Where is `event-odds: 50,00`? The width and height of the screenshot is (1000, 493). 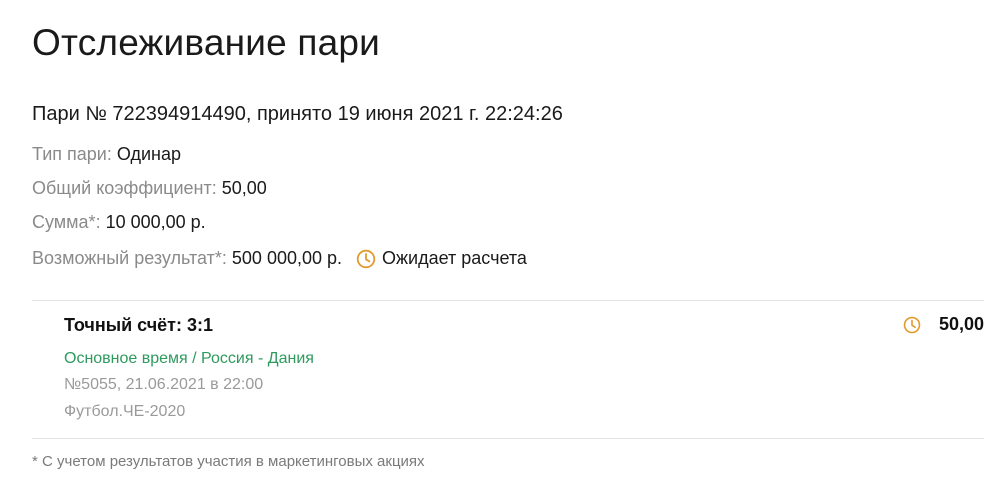 event-odds: 50,00 is located at coordinates (943, 324).